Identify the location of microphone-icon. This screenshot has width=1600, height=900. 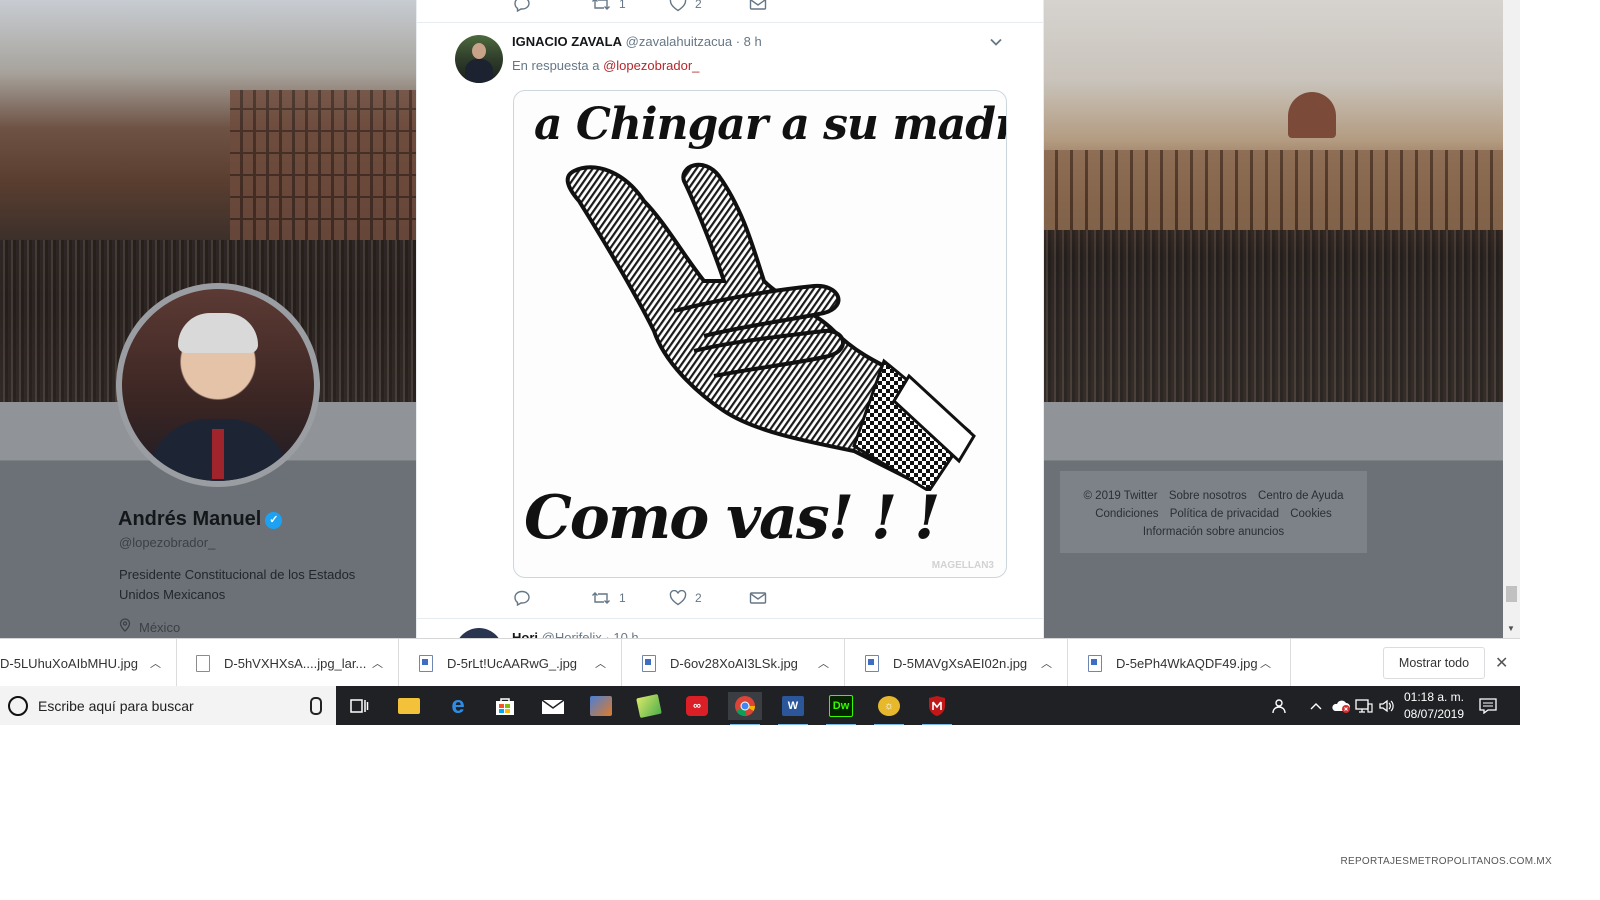
(316, 706).